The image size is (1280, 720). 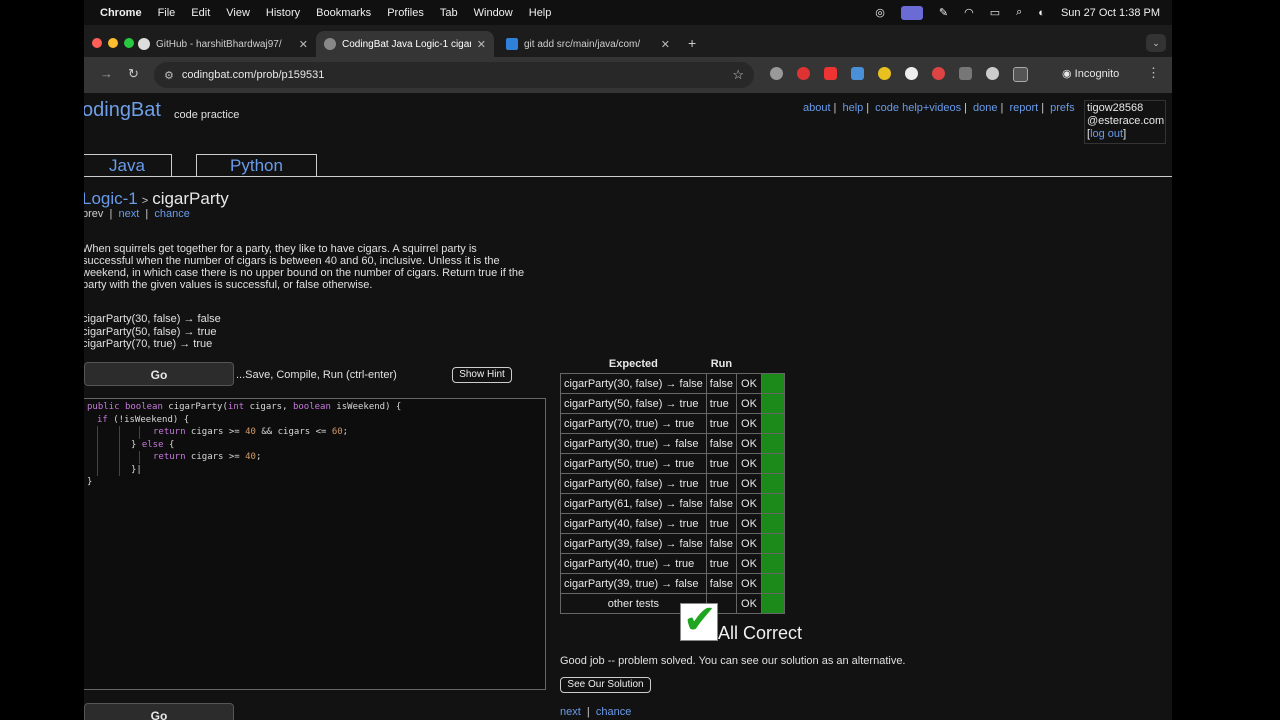 What do you see at coordinates (817, 108) in the screenshot?
I see `link-about: about` at bounding box center [817, 108].